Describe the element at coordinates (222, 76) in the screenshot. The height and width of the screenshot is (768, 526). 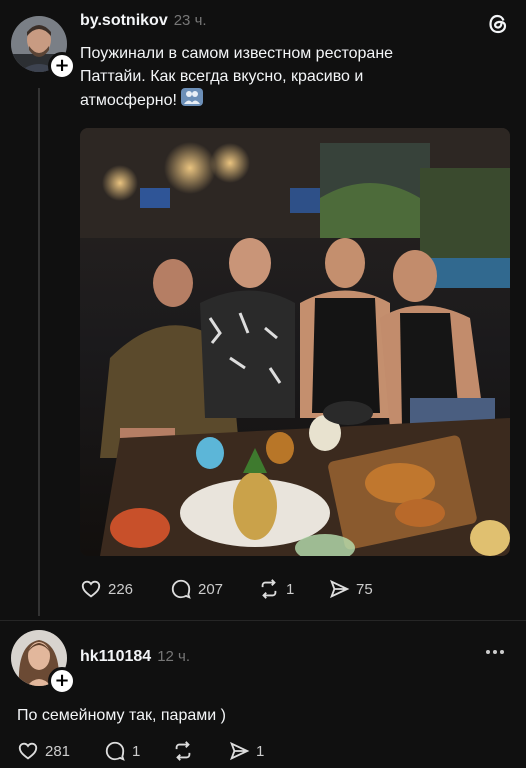
I see `post-text-line: Паттайи. Как всегда вкусно, красиво и` at that location.